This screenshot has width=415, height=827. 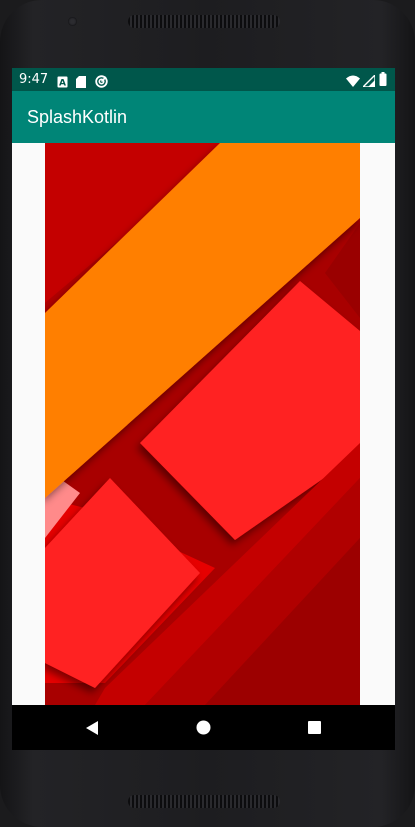 What do you see at coordinates (34, 79) in the screenshot?
I see `status-time: 9:47` at bounding box center [34, 79].